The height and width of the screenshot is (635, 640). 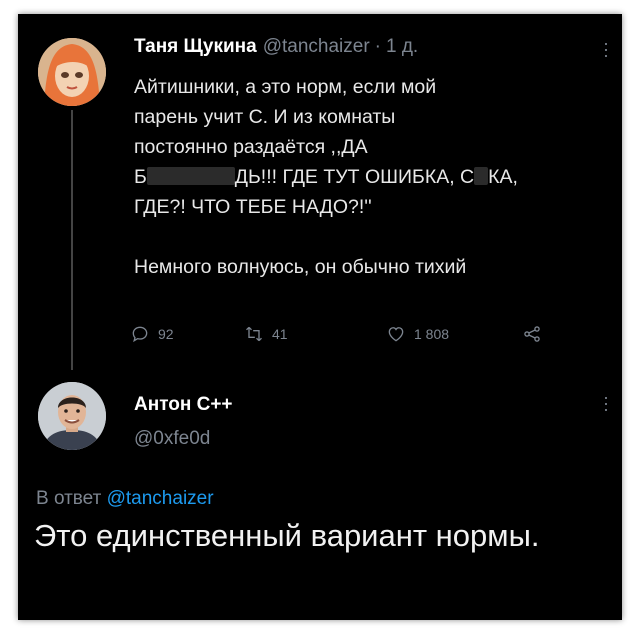 I want to click on tweet-line: Немного волнуюсь, он обычно тихий, so click(x=300, y=267).